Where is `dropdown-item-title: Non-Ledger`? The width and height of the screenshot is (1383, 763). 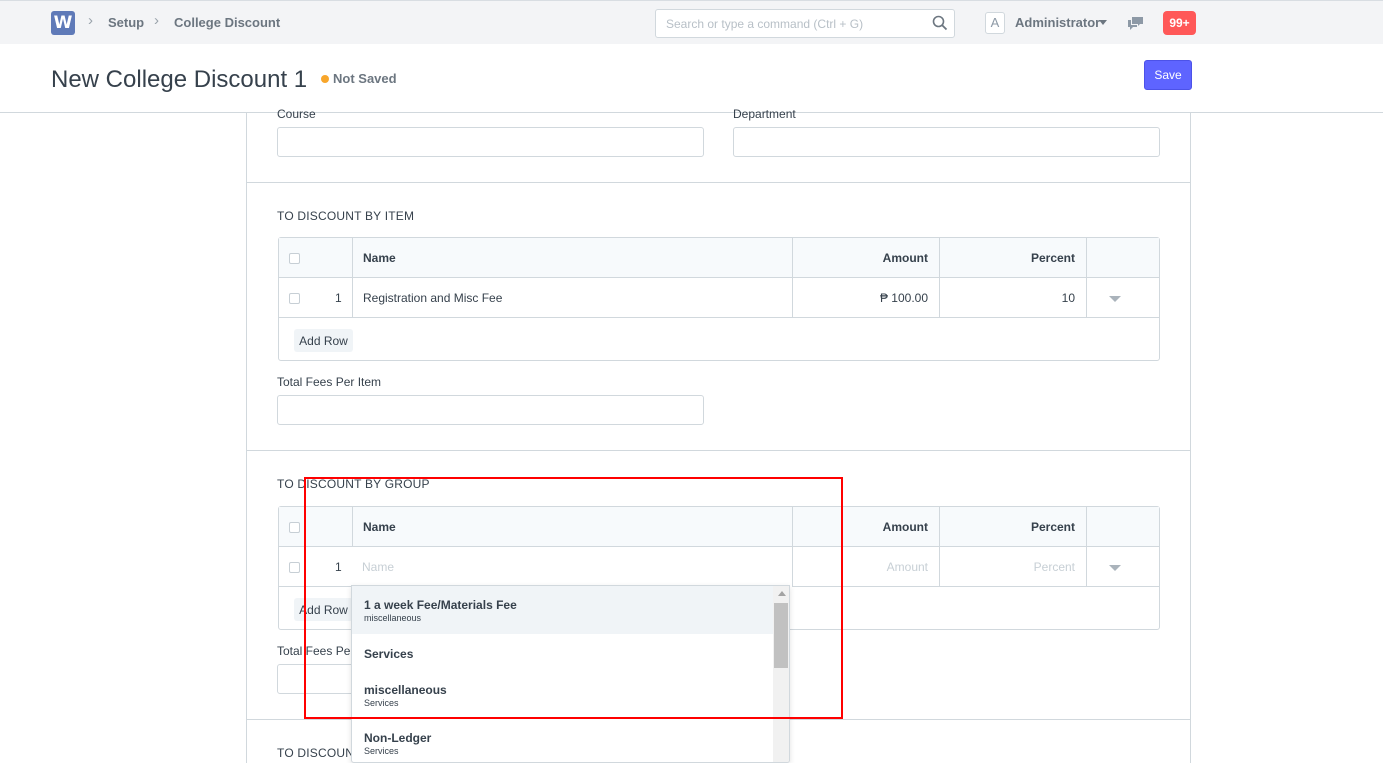 dropdown-item-title: Non-Ledger is located at coordinates (398, 738).